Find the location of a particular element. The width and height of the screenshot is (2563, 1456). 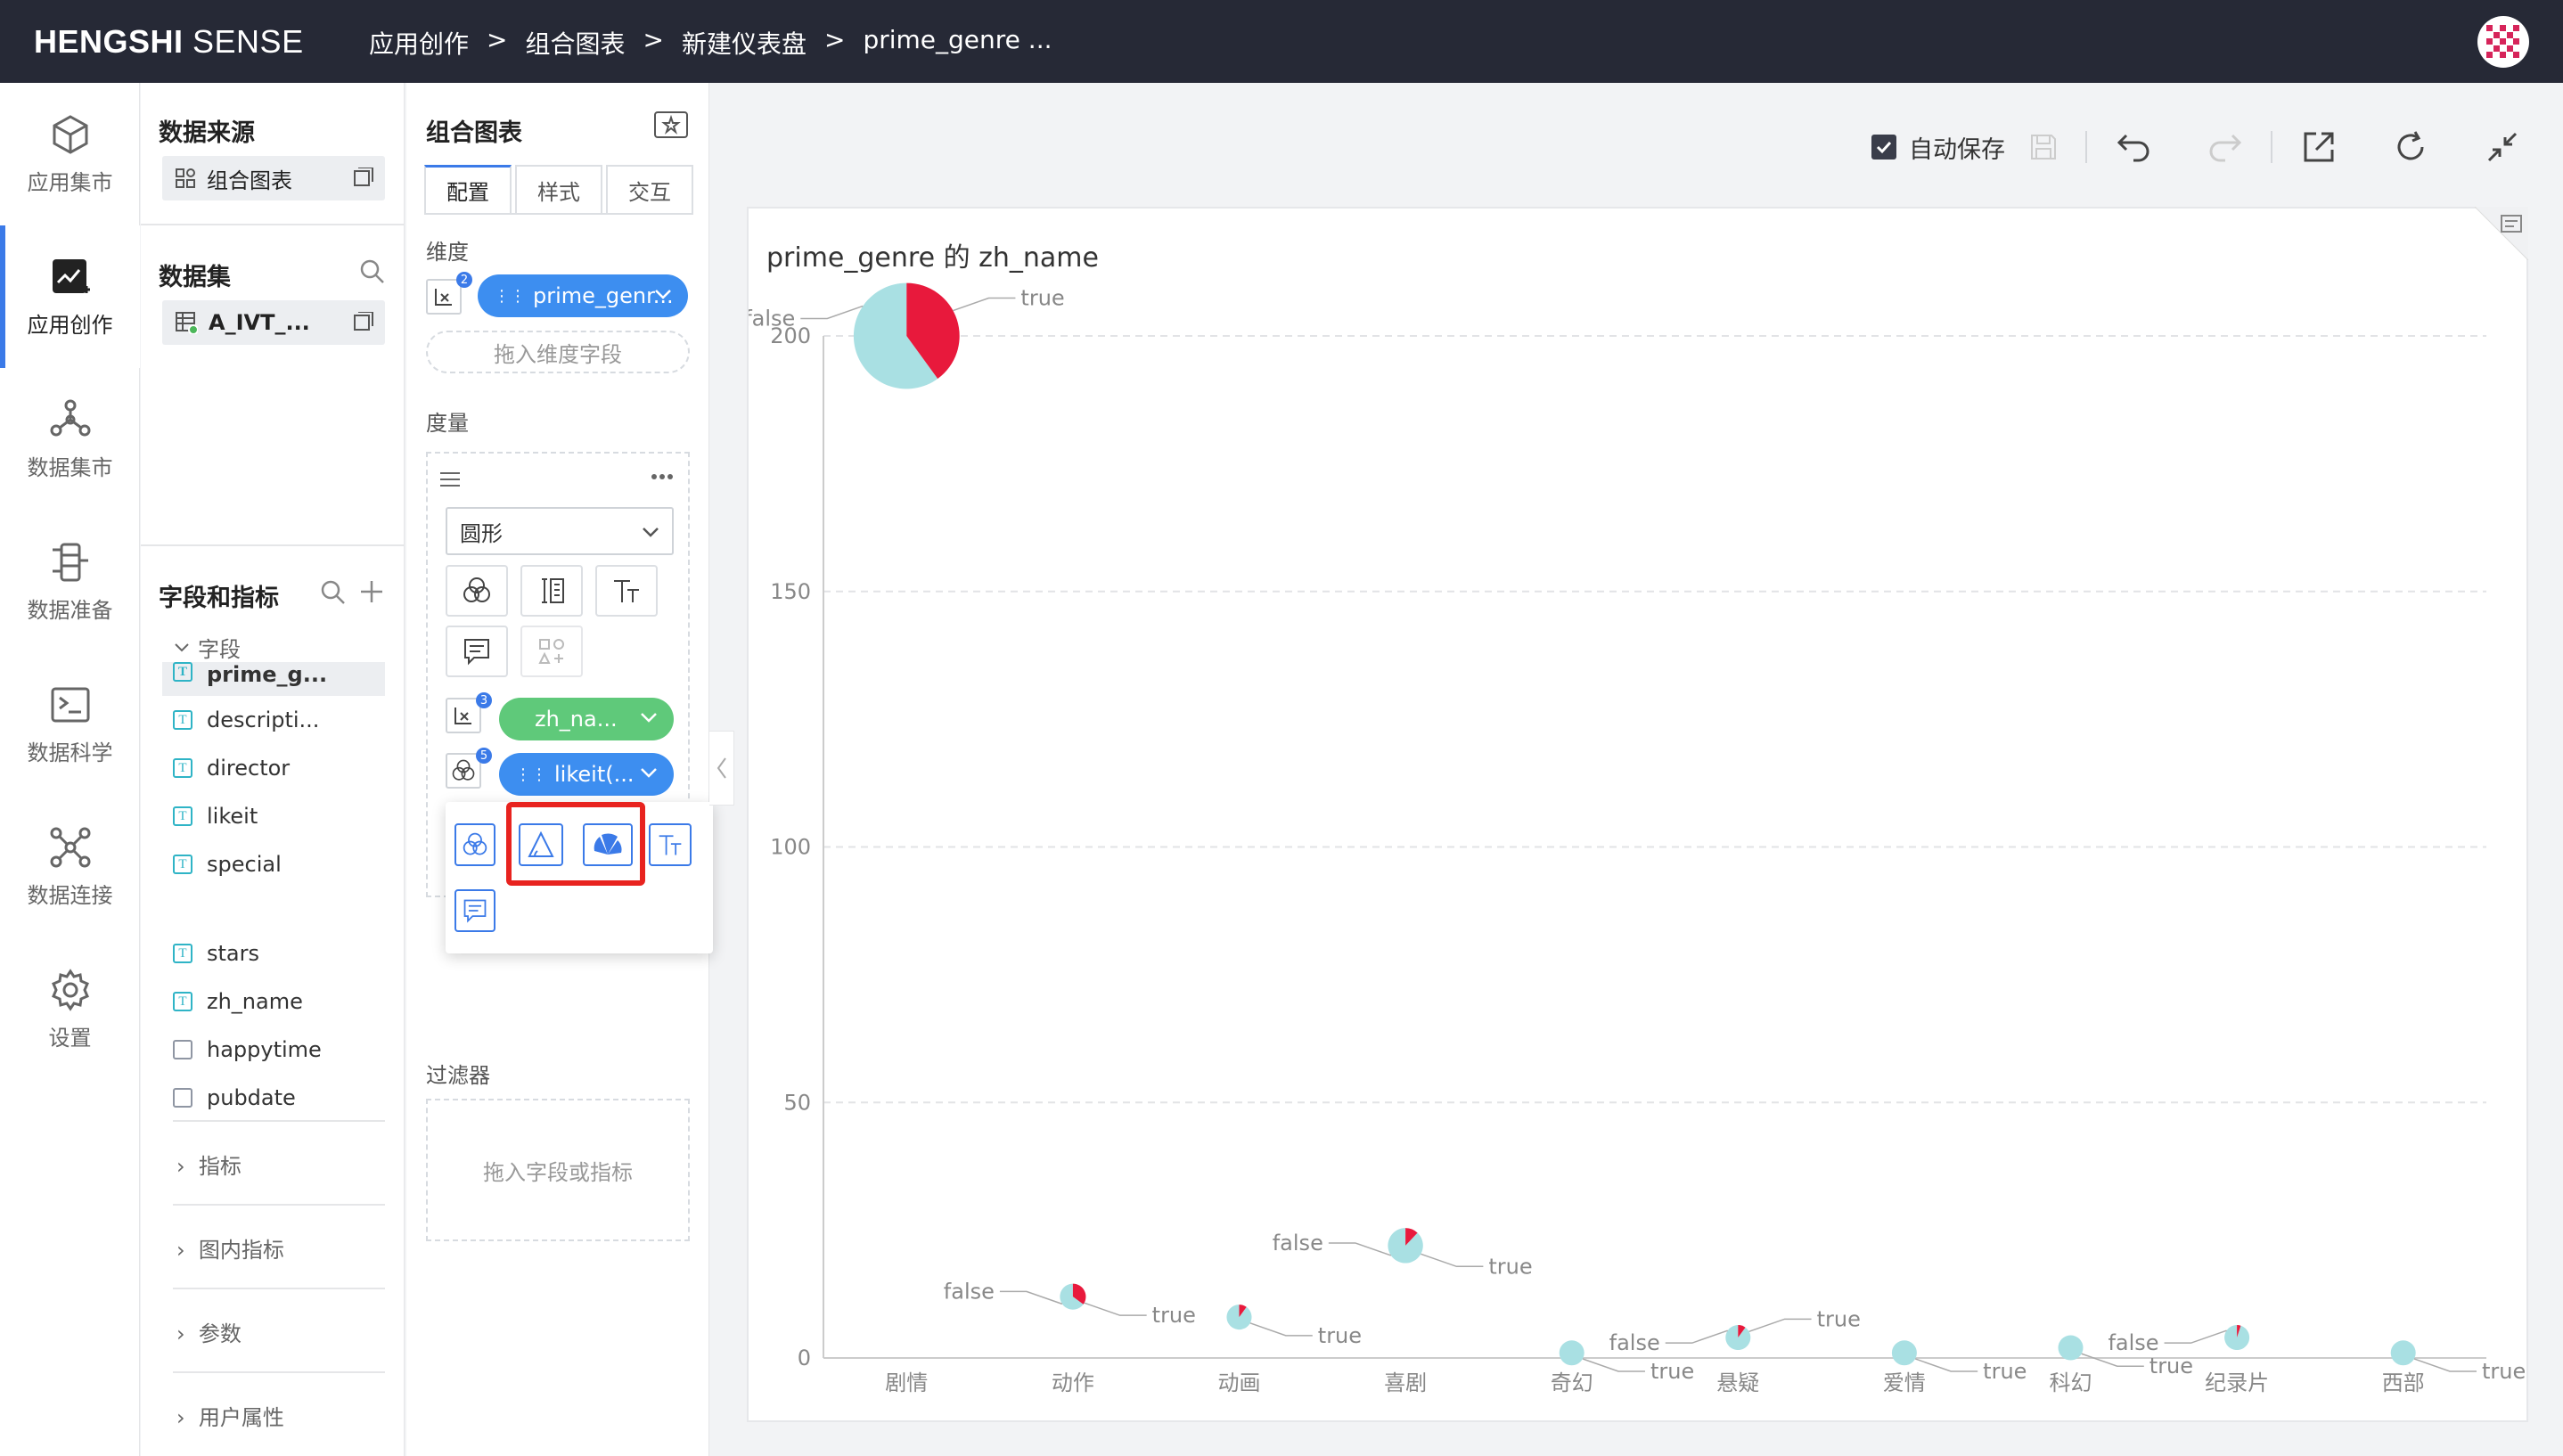

field-item: Tzh_name is located at coordinates (273, 1002).